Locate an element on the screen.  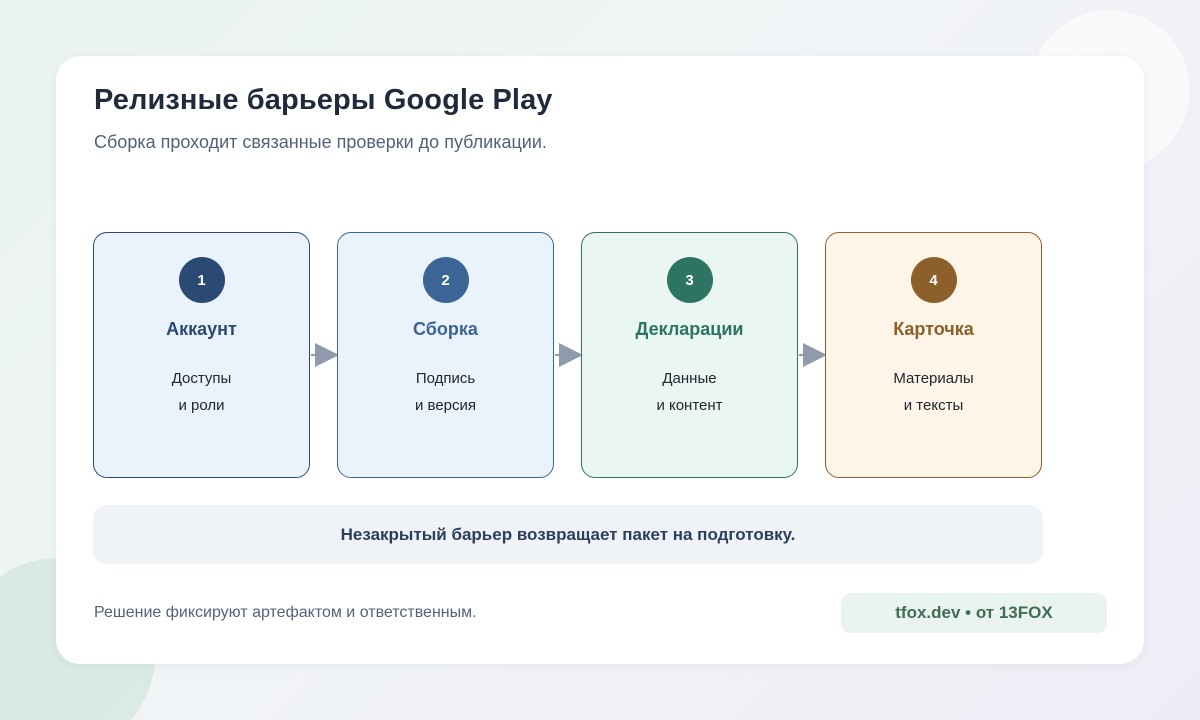
step-description-line: и роли is located at coordinates (201, 405).